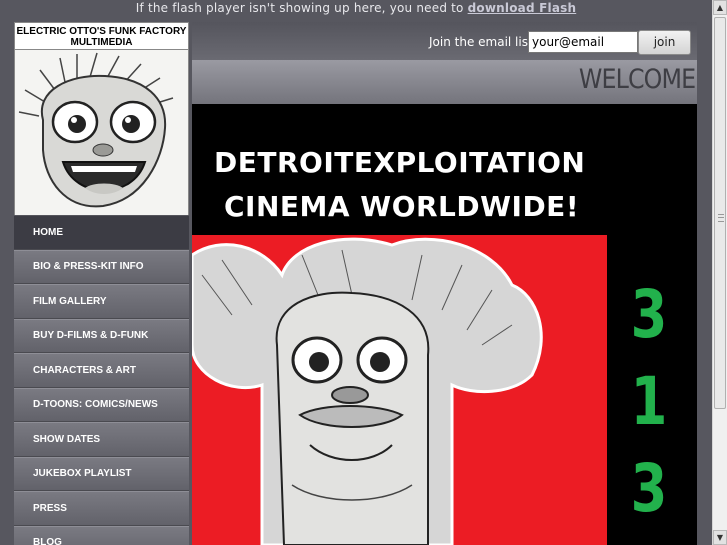  I want to click on poster-digit-1: 3, so click(649, 314).